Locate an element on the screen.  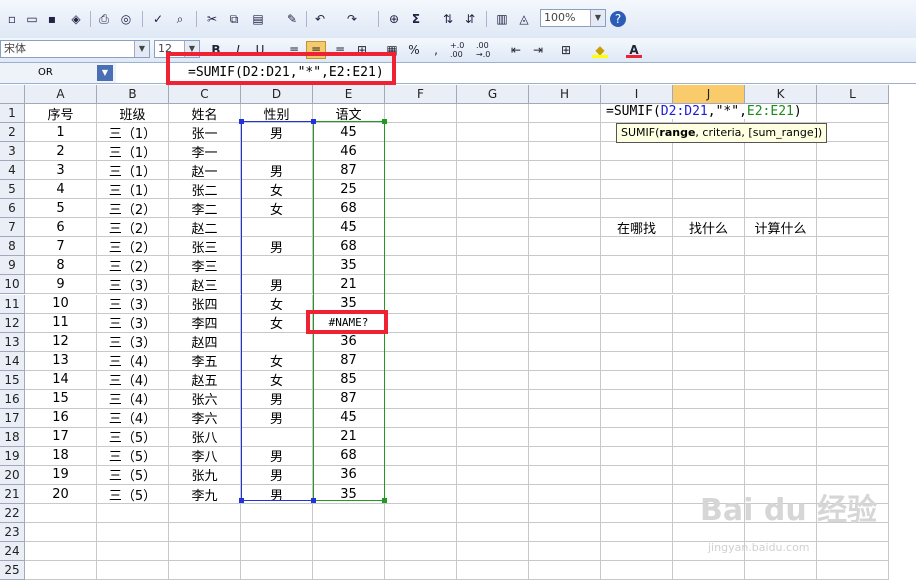
cell-d2: 男 is located at coordinates (277, 133).